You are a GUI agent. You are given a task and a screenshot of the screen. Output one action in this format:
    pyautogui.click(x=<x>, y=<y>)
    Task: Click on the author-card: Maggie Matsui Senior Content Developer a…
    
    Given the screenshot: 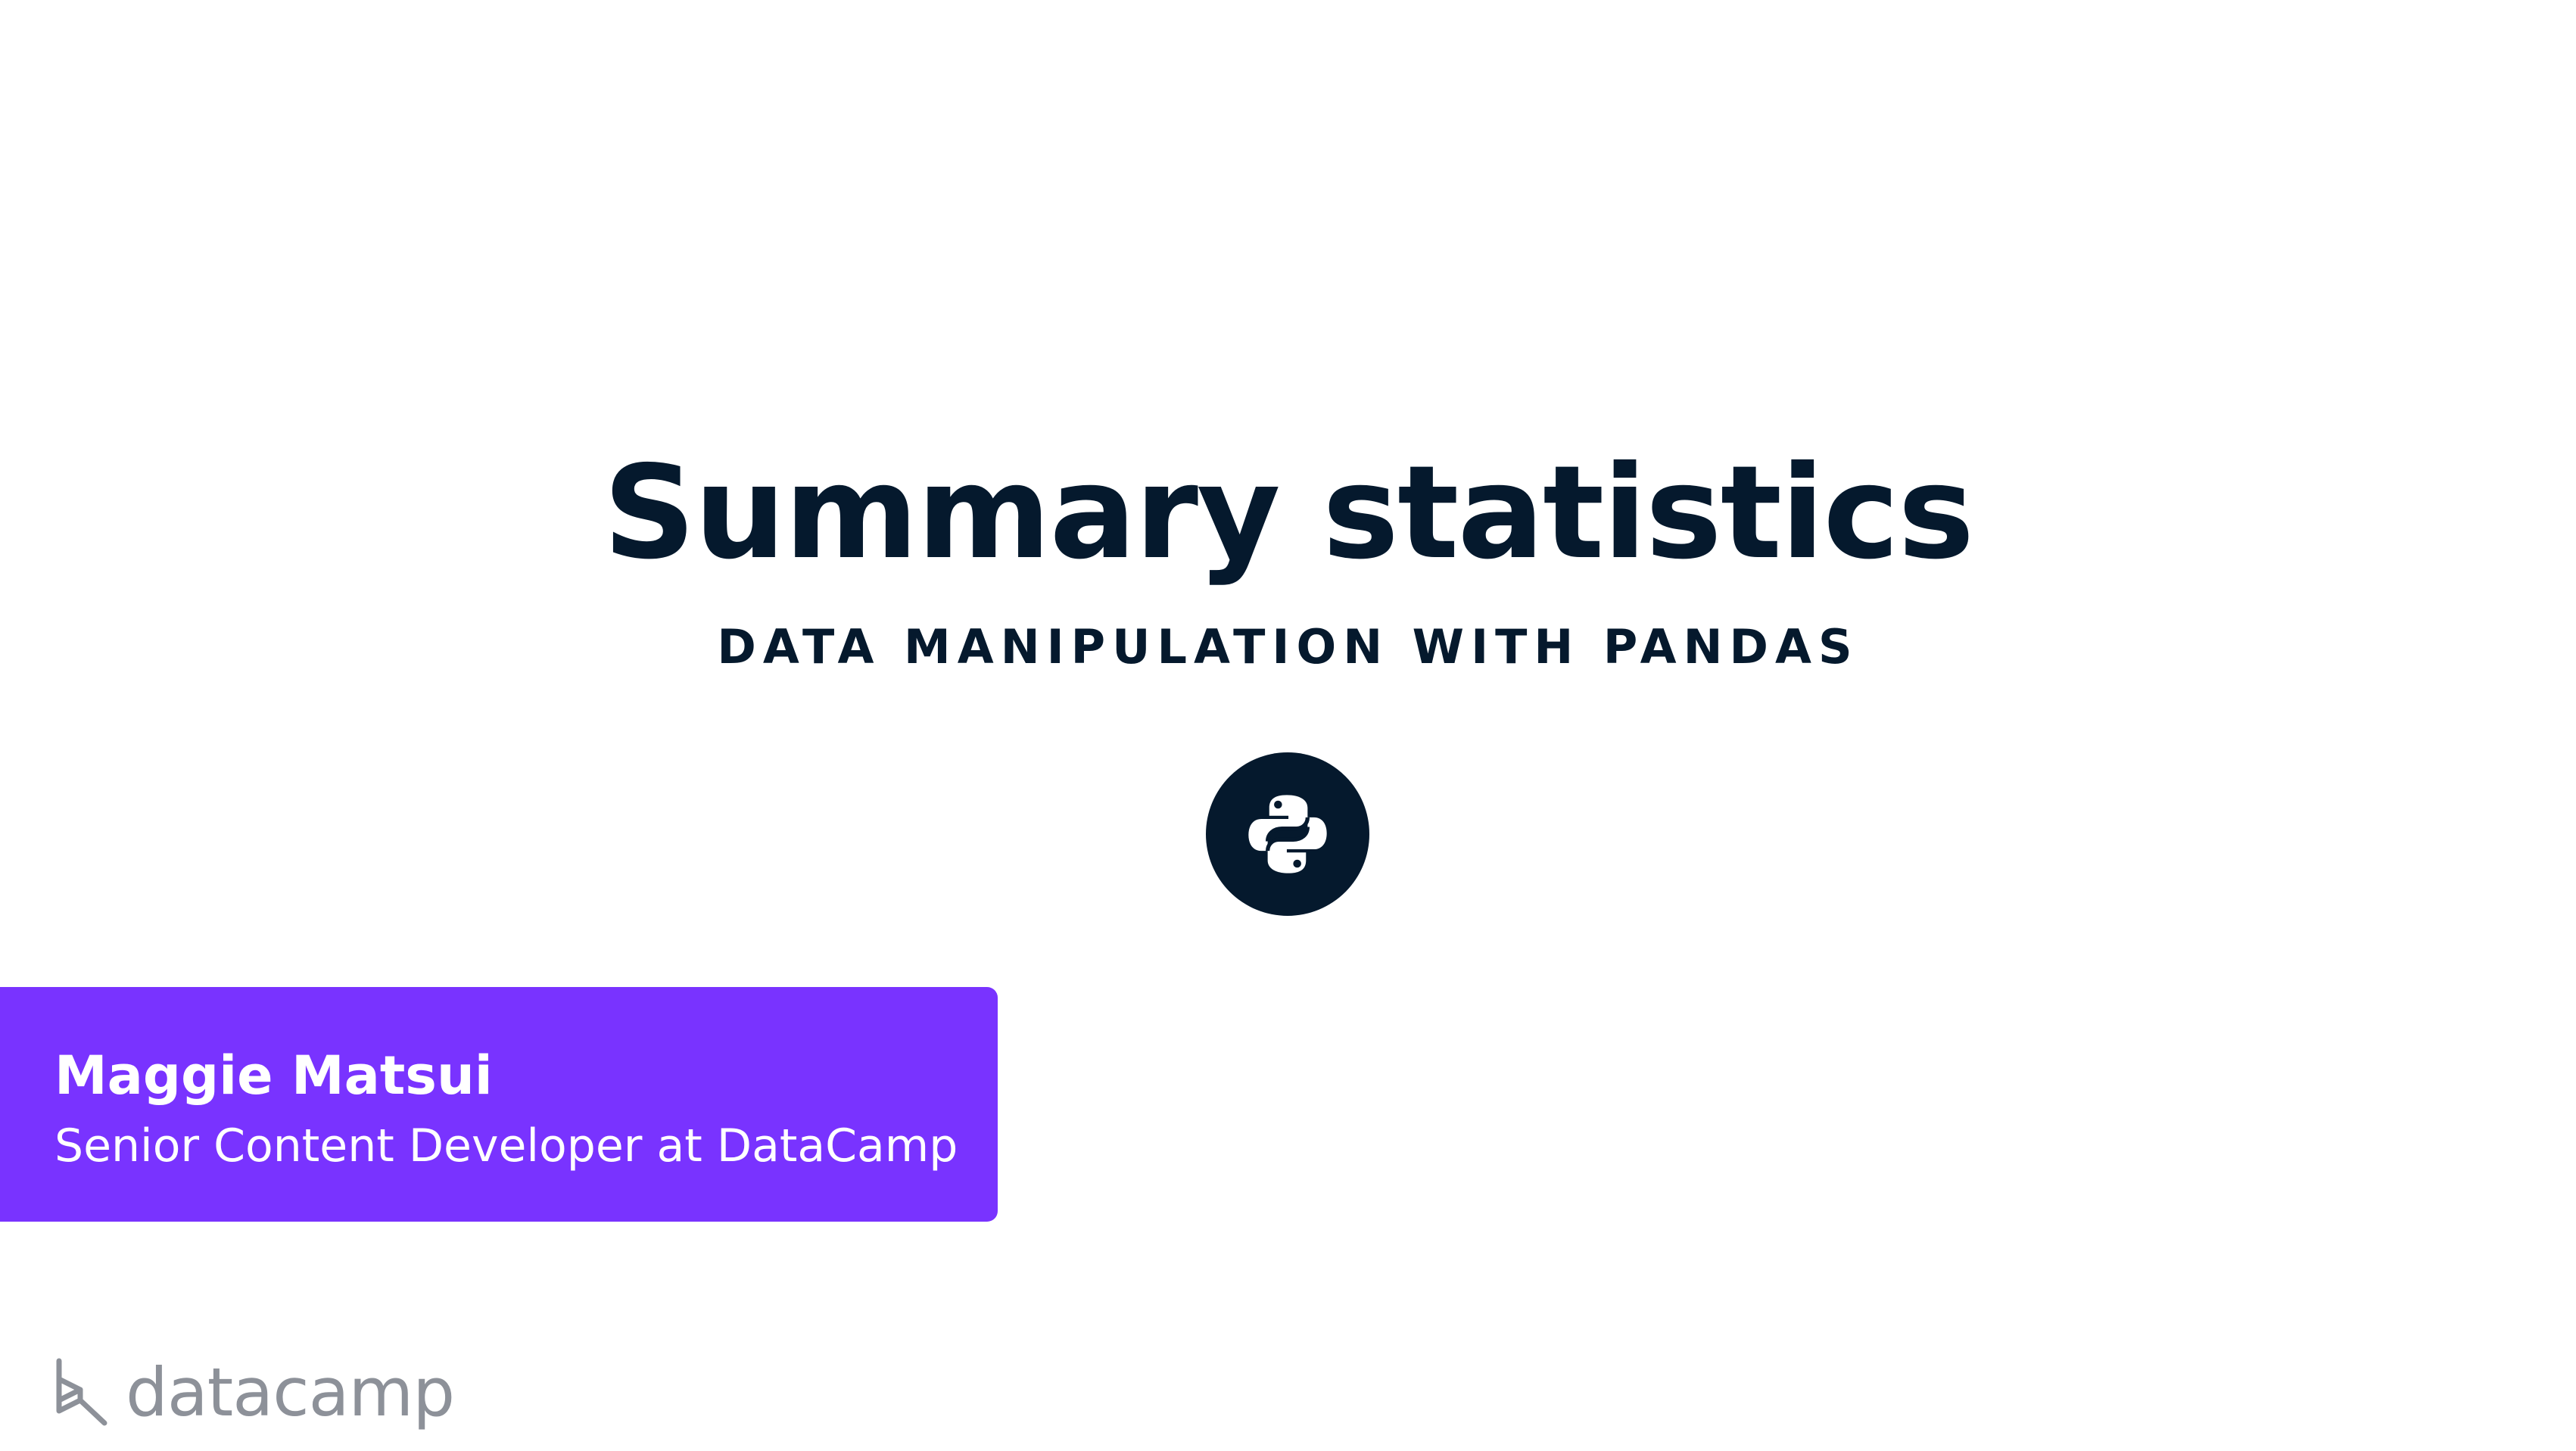 What is the action you would take?
    pyautogui.click(x=499, y=1104)
    